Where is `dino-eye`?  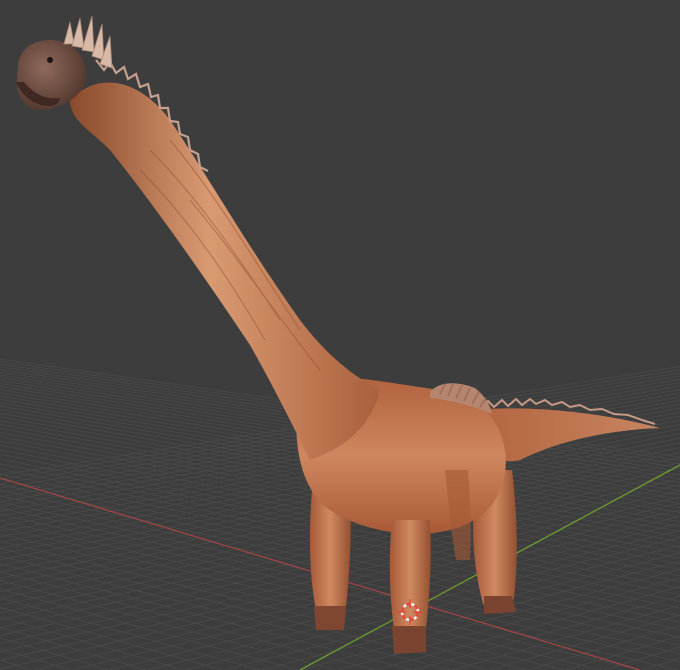
dino-eye is located at coordinates (50, 60).